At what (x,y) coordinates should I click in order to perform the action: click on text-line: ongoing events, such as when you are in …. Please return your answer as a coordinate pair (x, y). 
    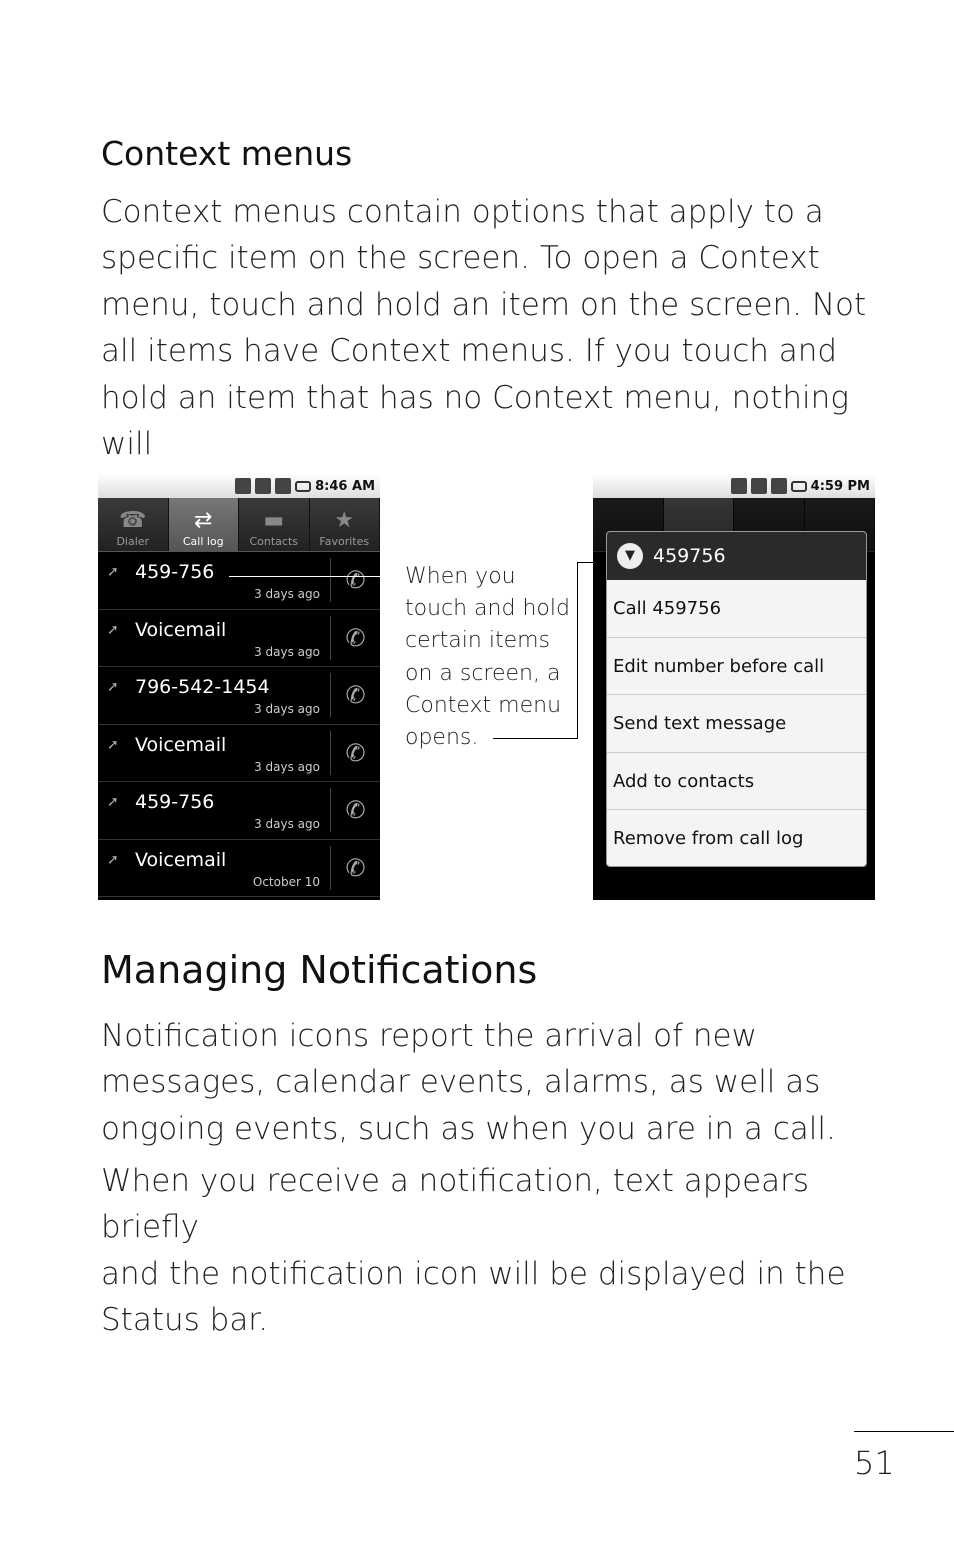
    Looking at the image, I should click on (468, 1128).